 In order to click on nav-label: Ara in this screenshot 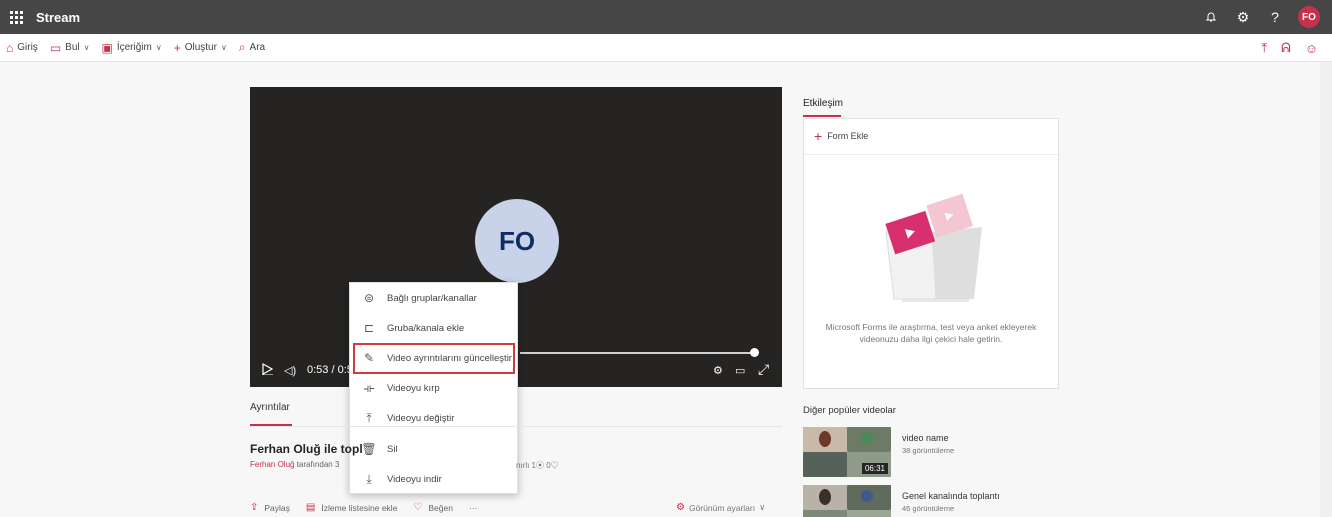, I will do `click(257, 47)`.